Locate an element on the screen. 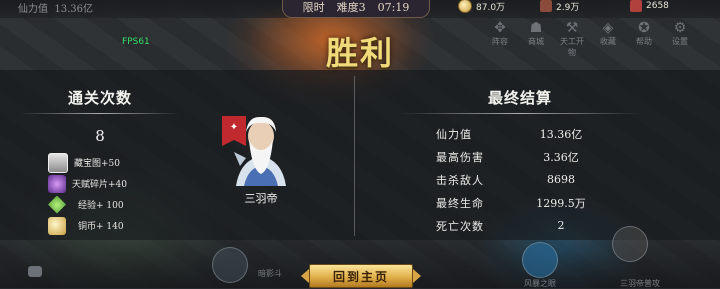 Image resolution: width=720 pixels, height=289 pixels. stat-value: 2 is located at coordinates (561, 225).